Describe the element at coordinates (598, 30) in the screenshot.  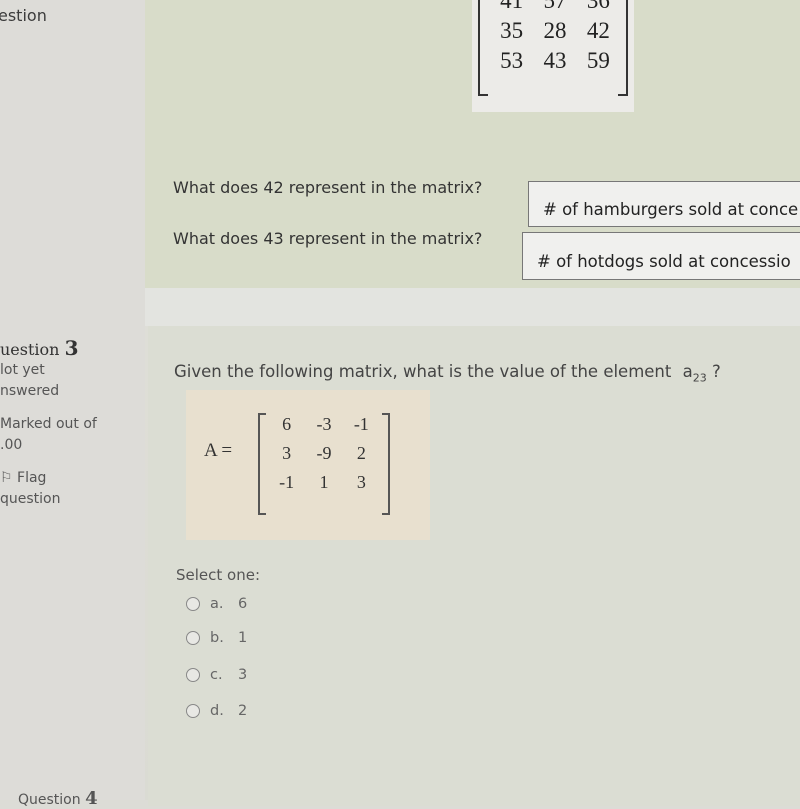
I see `matrix-cell: 42` at that location.